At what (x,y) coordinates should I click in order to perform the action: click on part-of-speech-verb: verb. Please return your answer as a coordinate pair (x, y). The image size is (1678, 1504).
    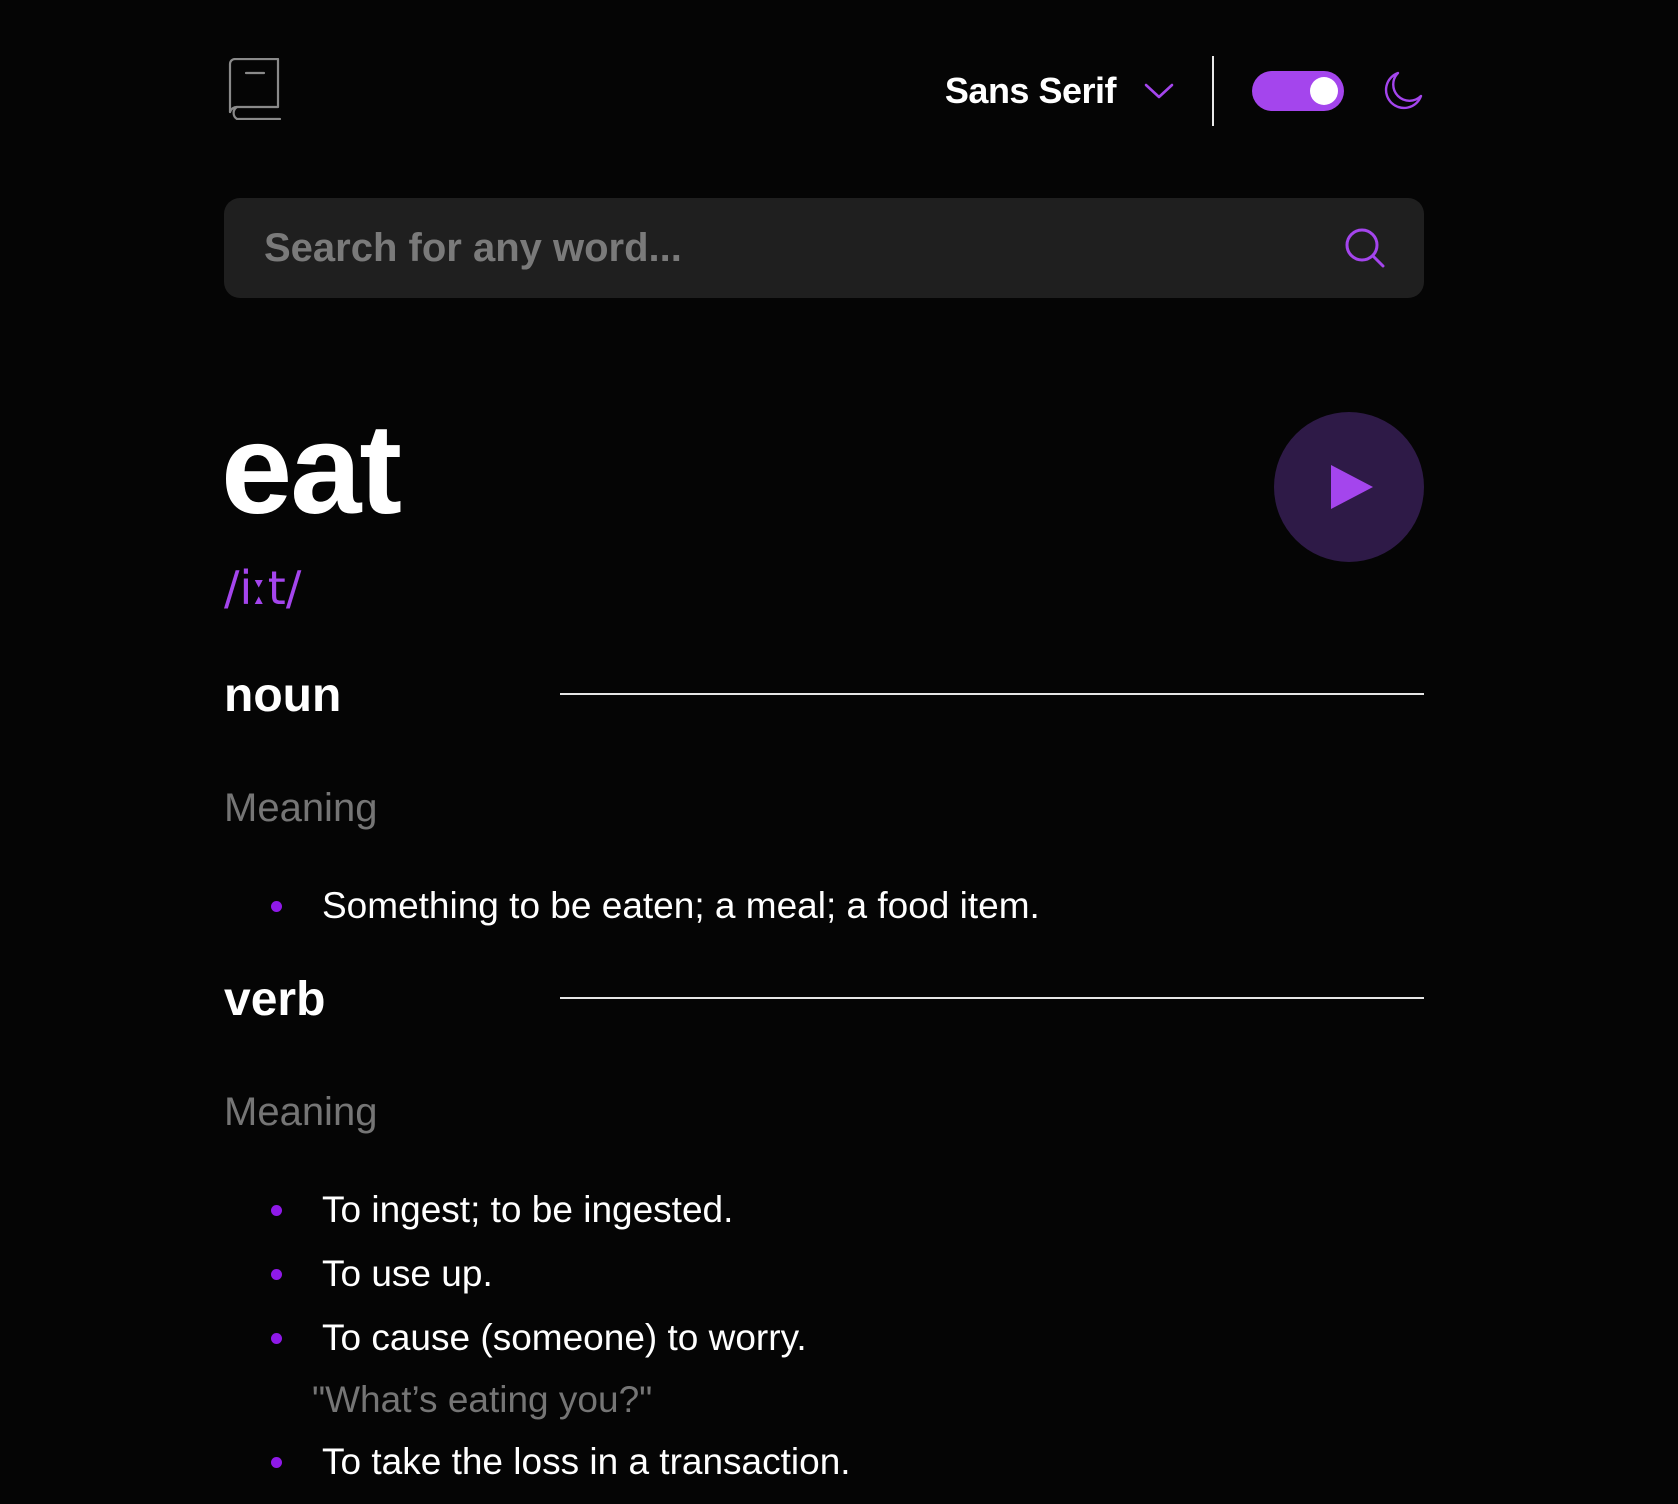
    Looking at the image, I should click on (824, 1000).